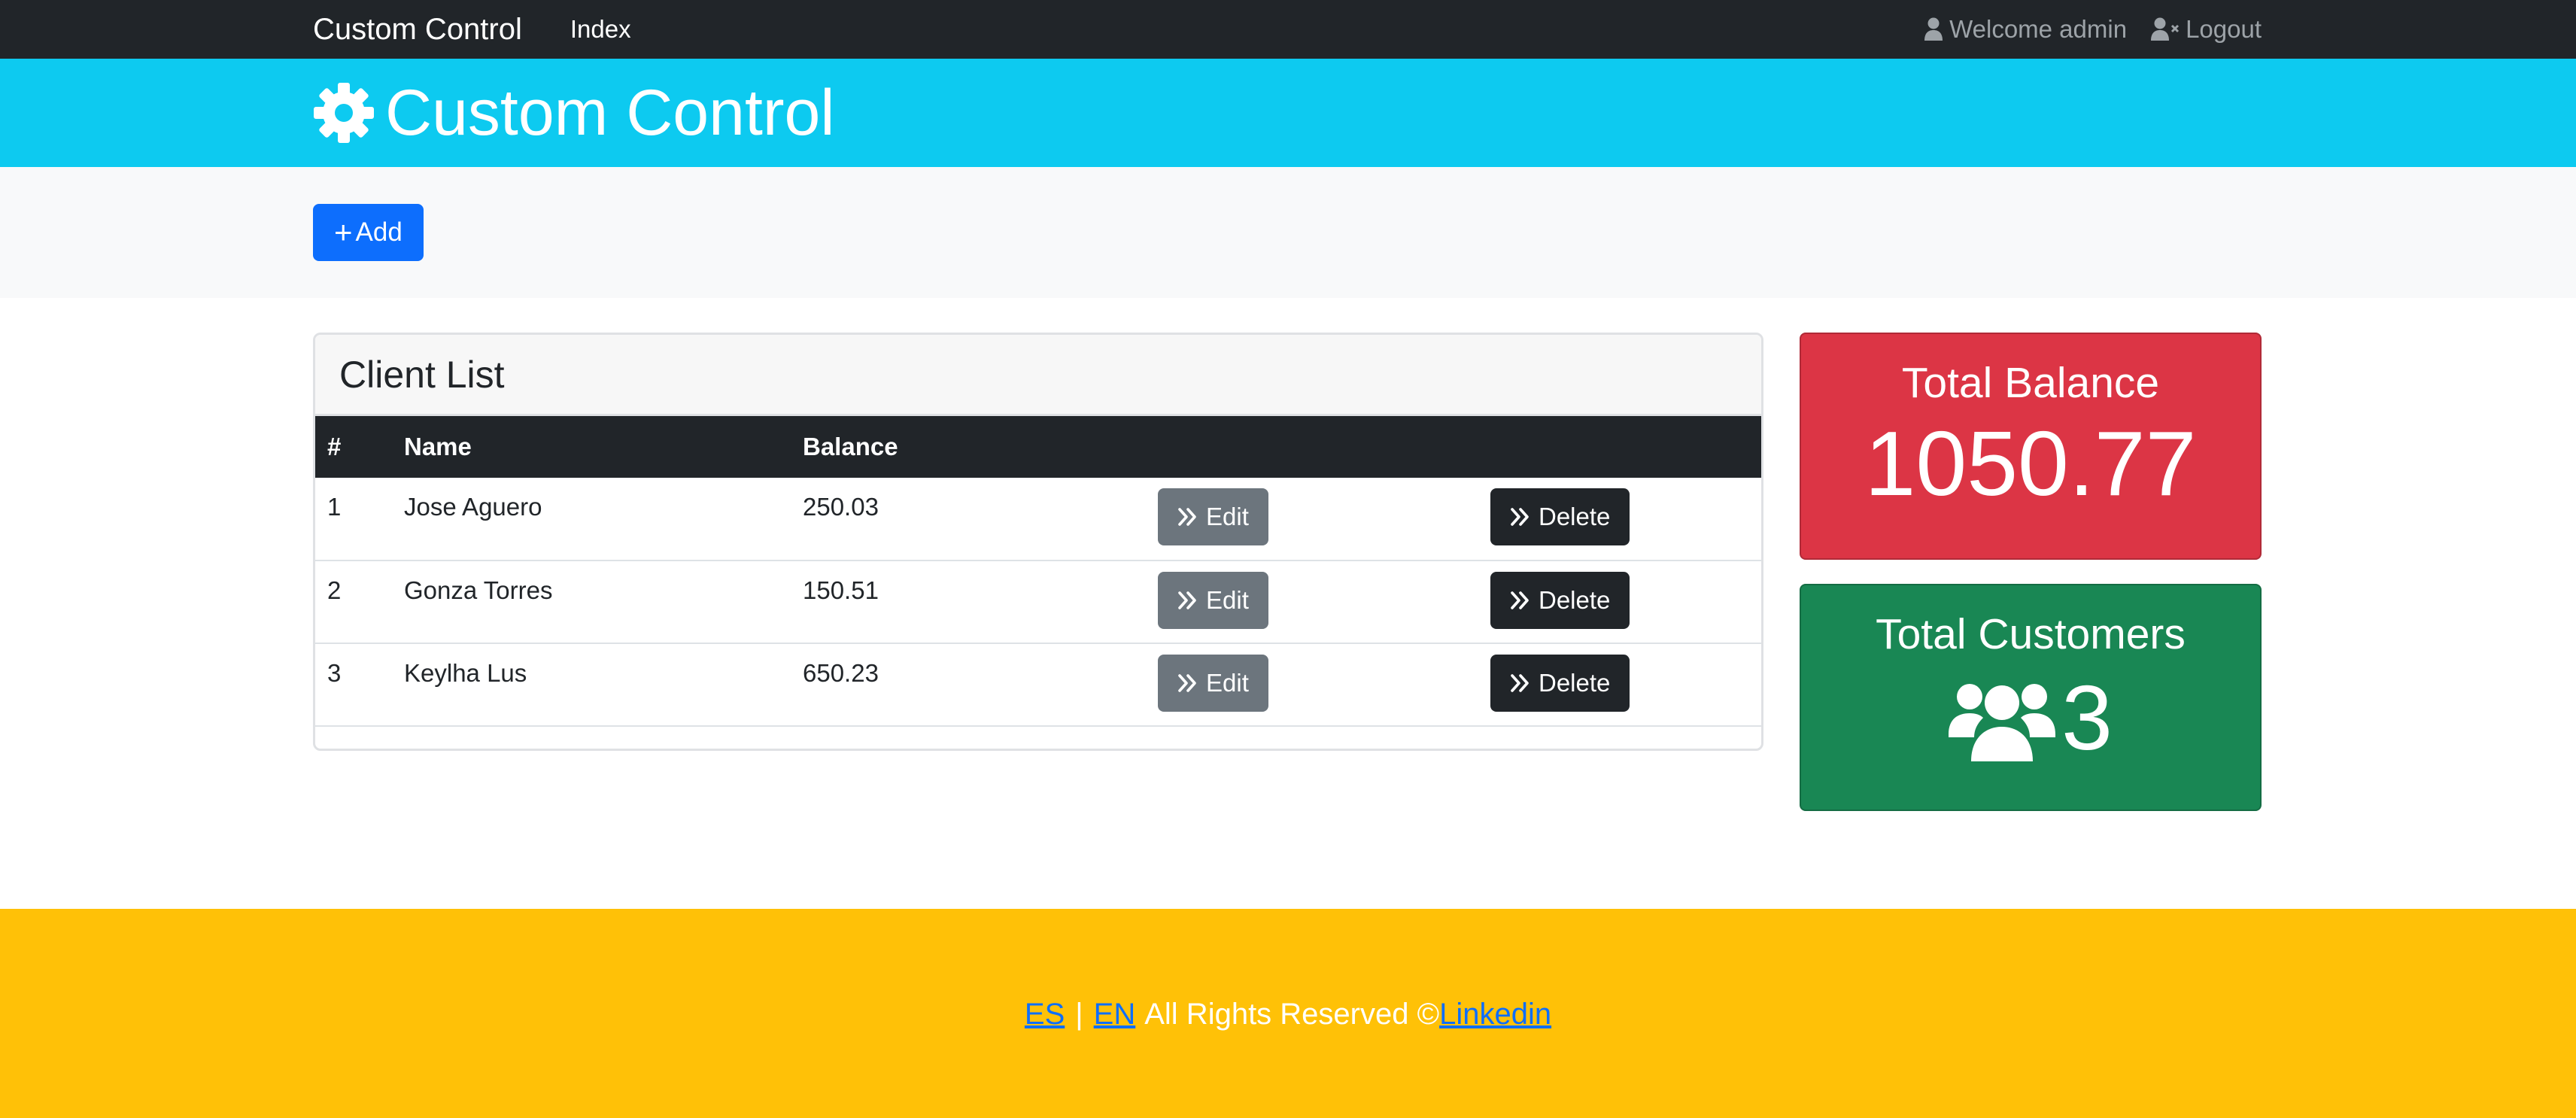  I want to click on nav-link-index: Index, so click(601, 29).